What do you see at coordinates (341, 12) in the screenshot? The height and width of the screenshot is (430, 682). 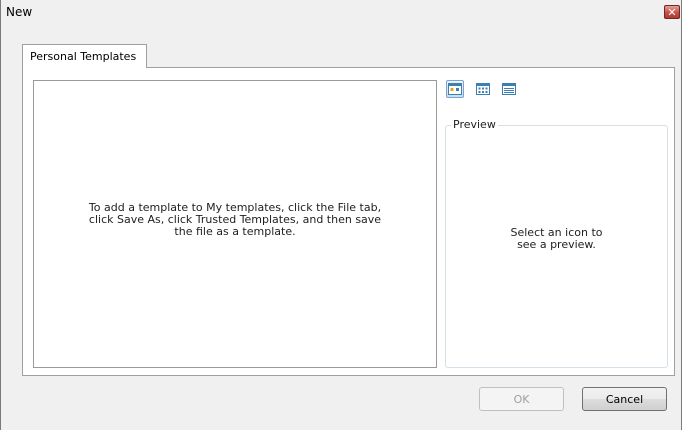 I see `title-bar: New ✕` at bounding box center [341, 12].